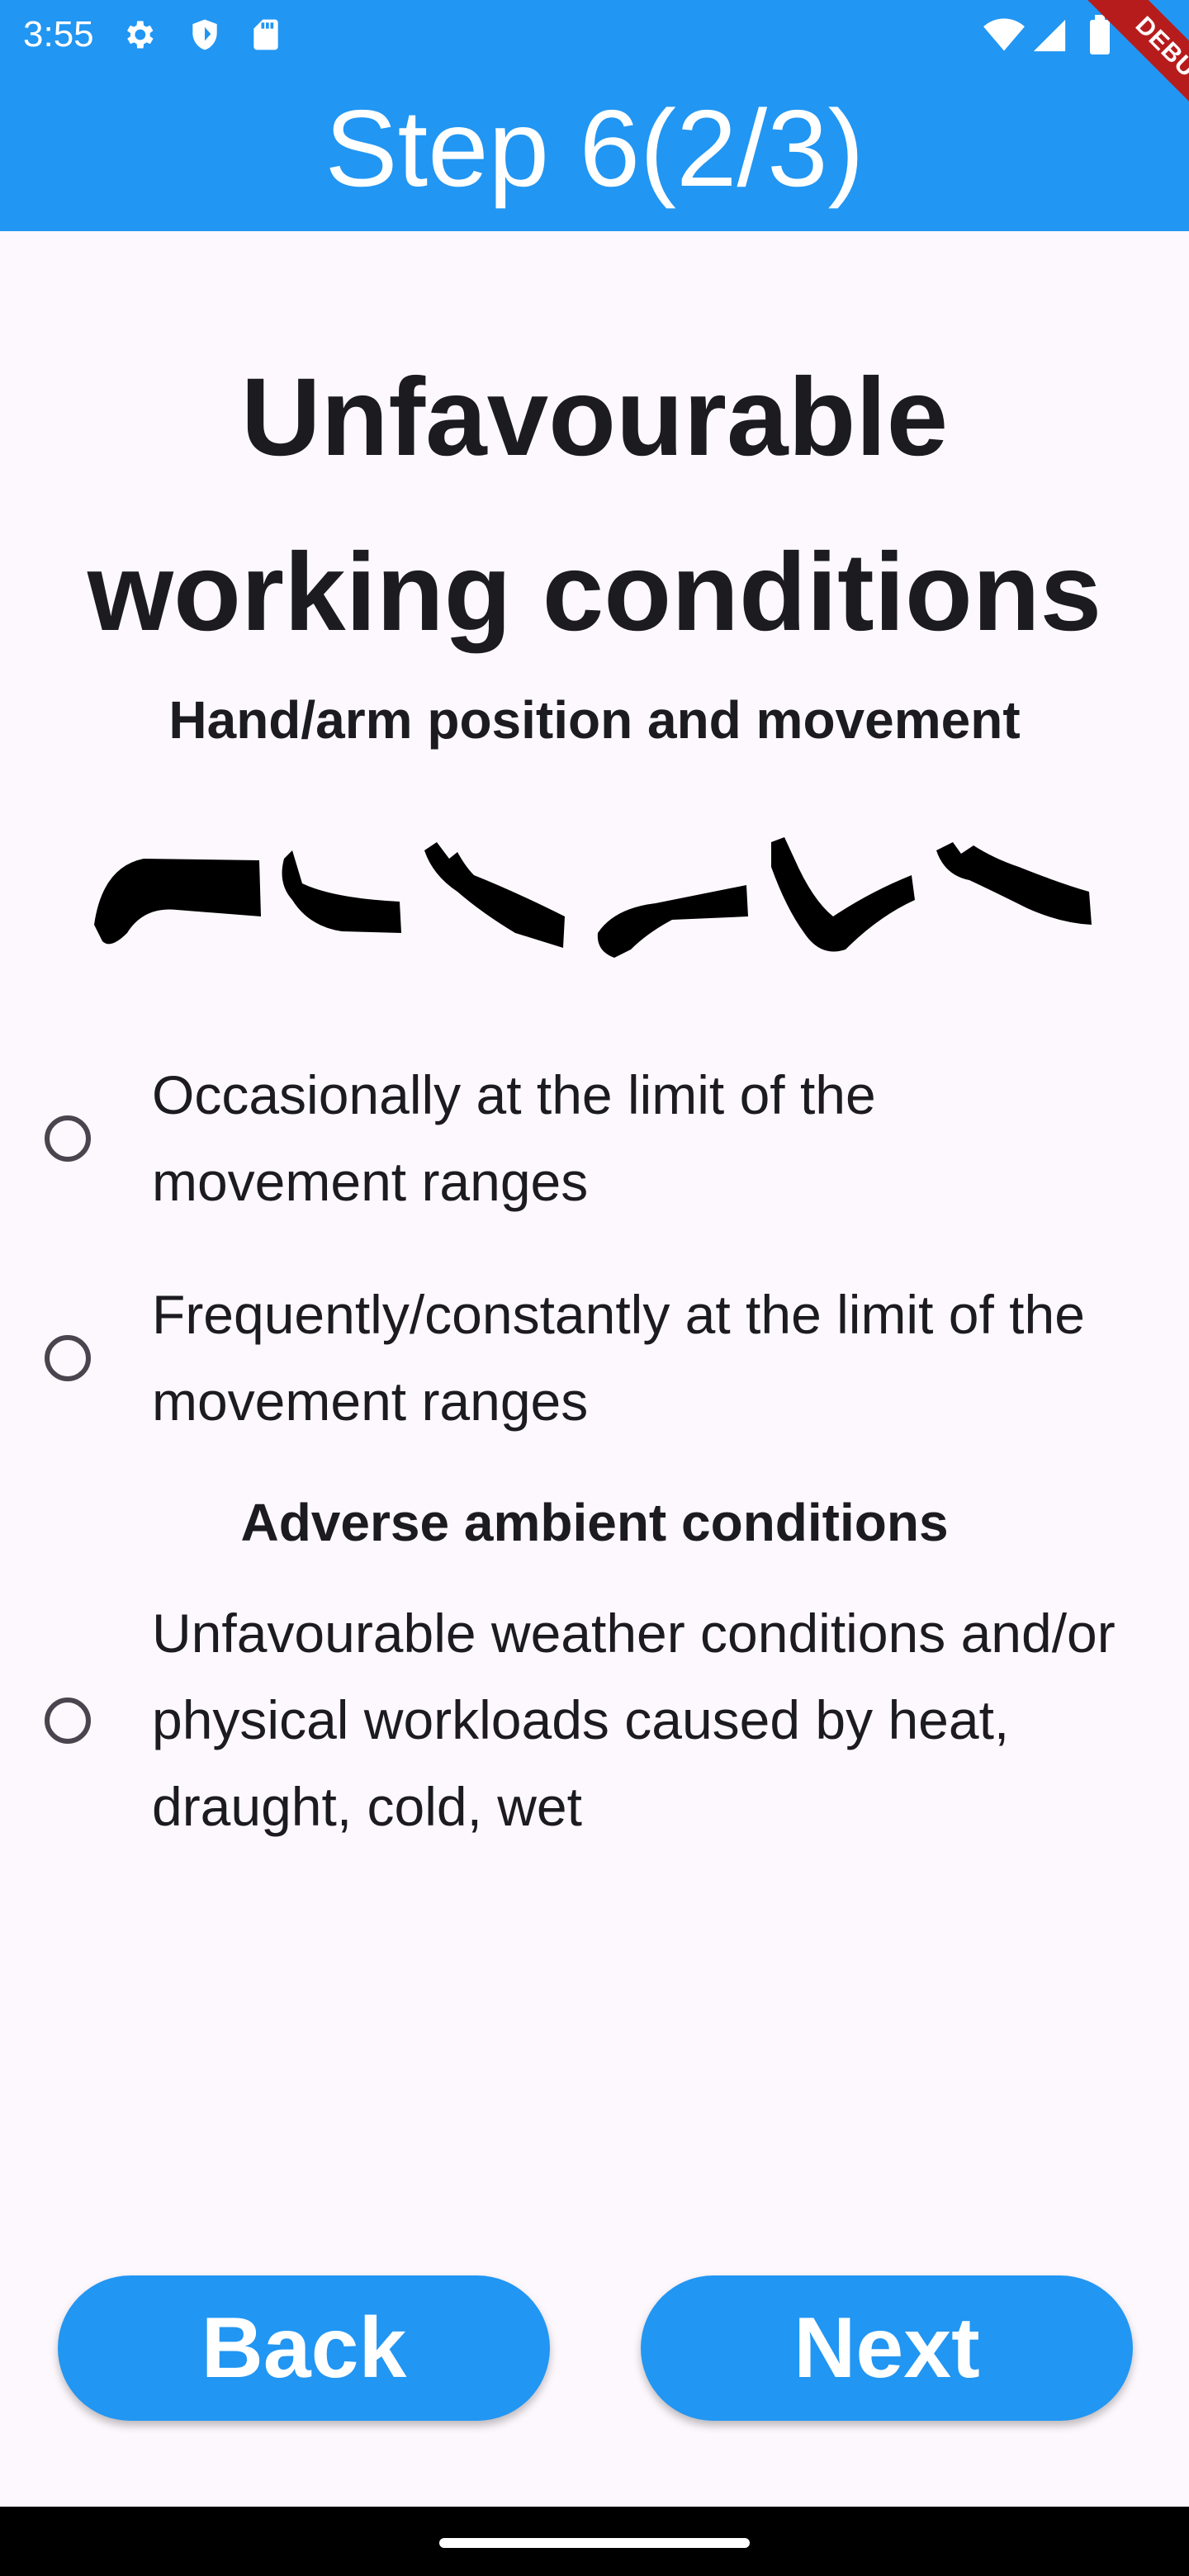 This screenshot has height=2576, width=1189. What do you see at coordinates (304, 2348) in the screenshot?
I see `back-button: Back` at bounding box center [304, 2348].